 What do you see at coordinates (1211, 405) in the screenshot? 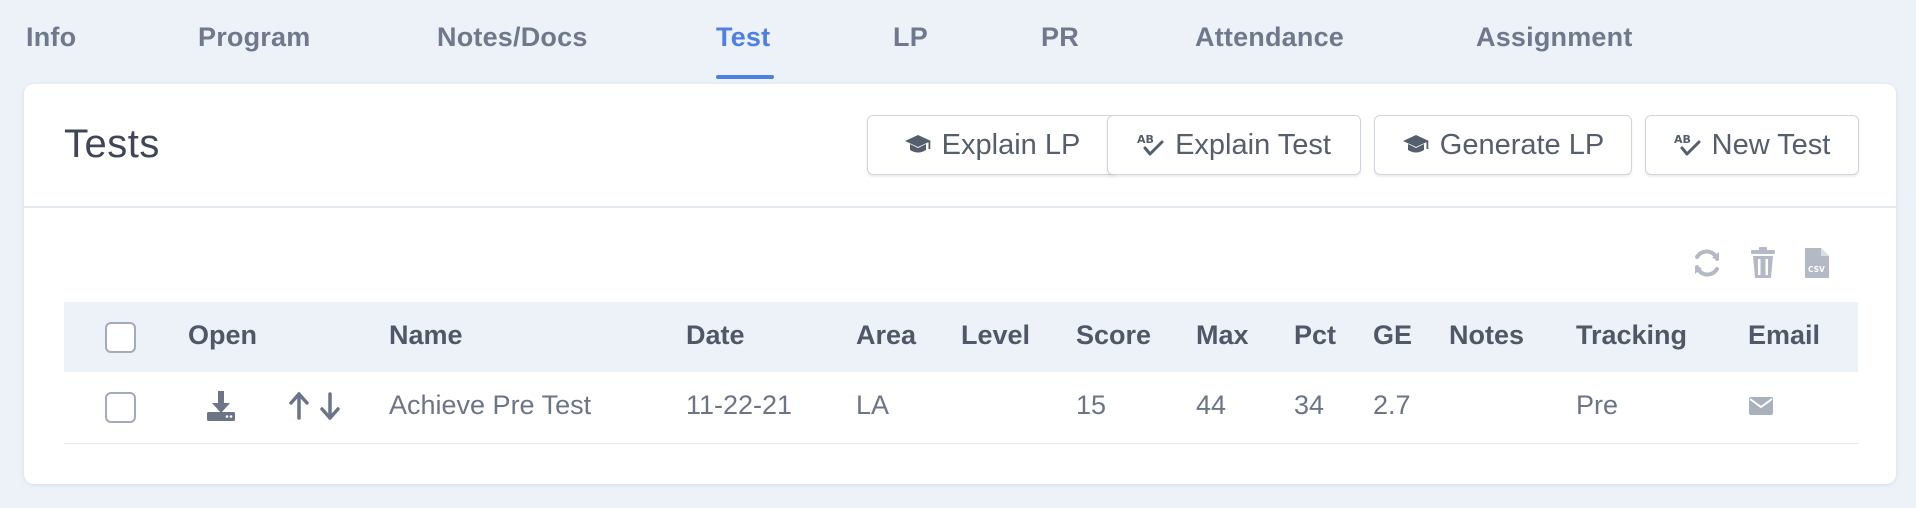
I see `cell-max: 44` at bounding box center [1211, 405].